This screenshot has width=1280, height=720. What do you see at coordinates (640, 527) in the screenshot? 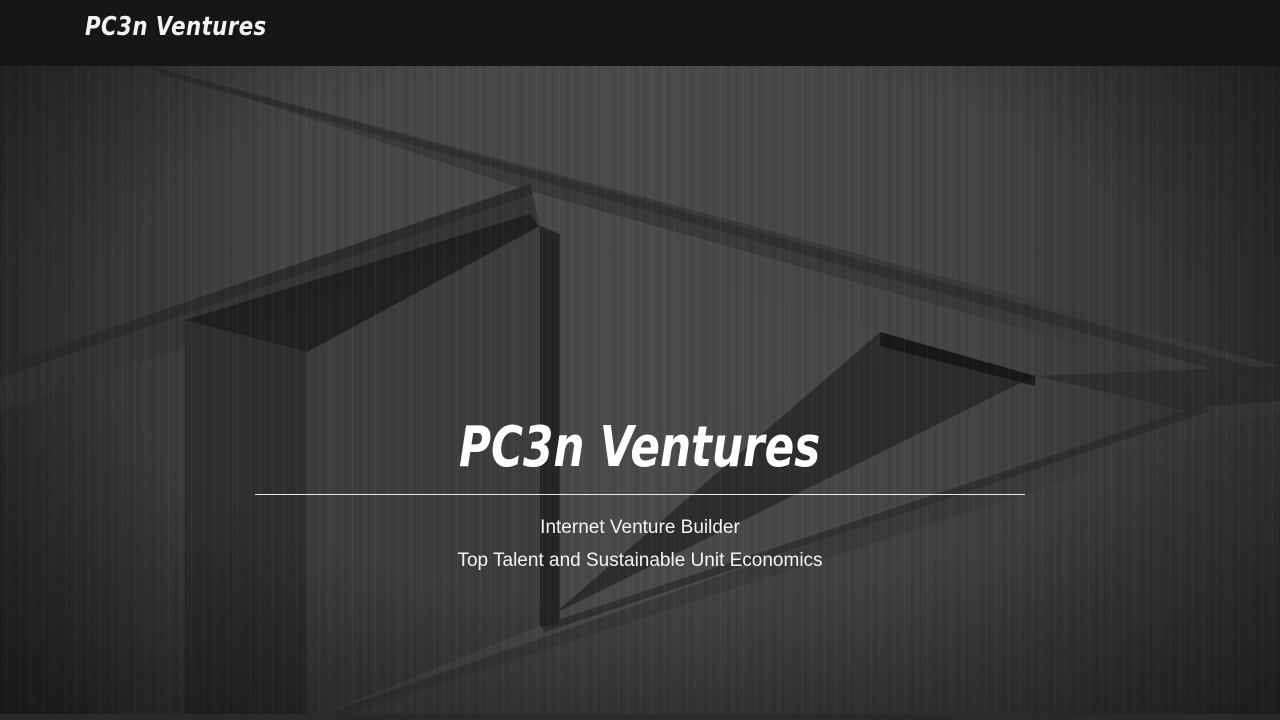
I see `hero-tagline: Internet Venture Builder` at bounding box center [640, 527].